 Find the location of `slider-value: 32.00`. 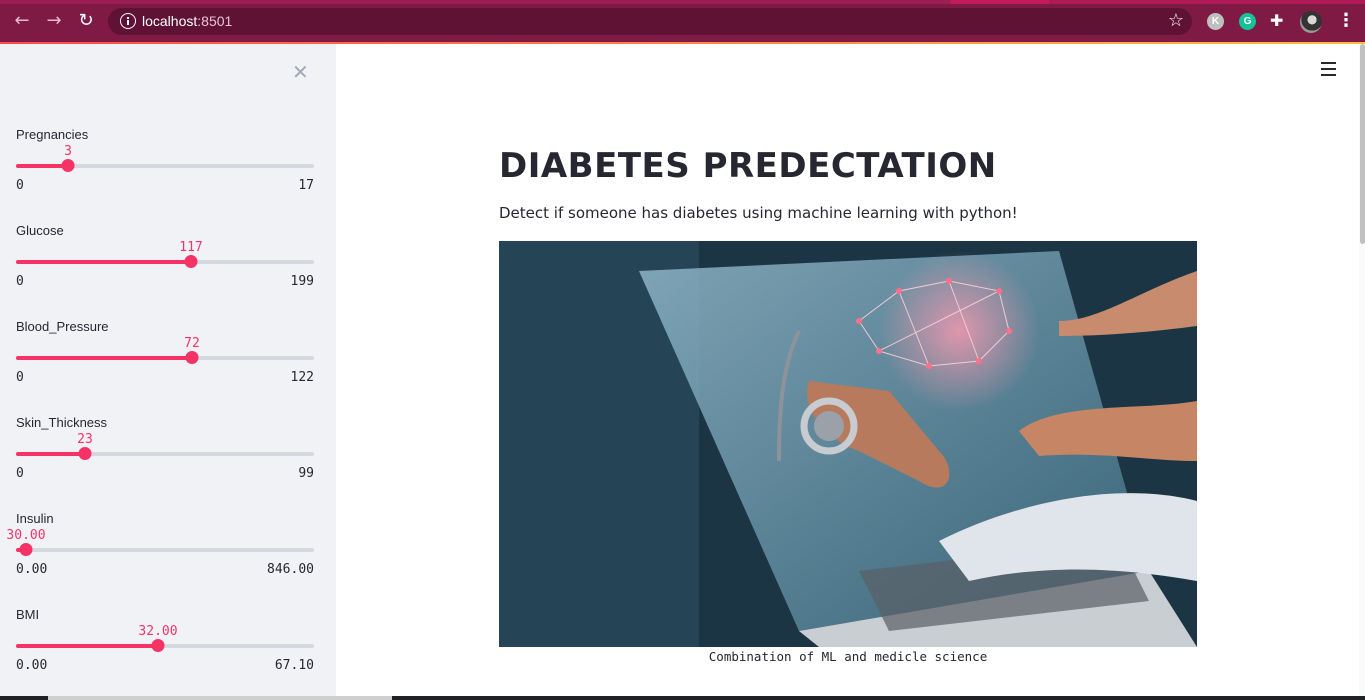

slider-value: 32.00 is located at coordinates (158, 631).